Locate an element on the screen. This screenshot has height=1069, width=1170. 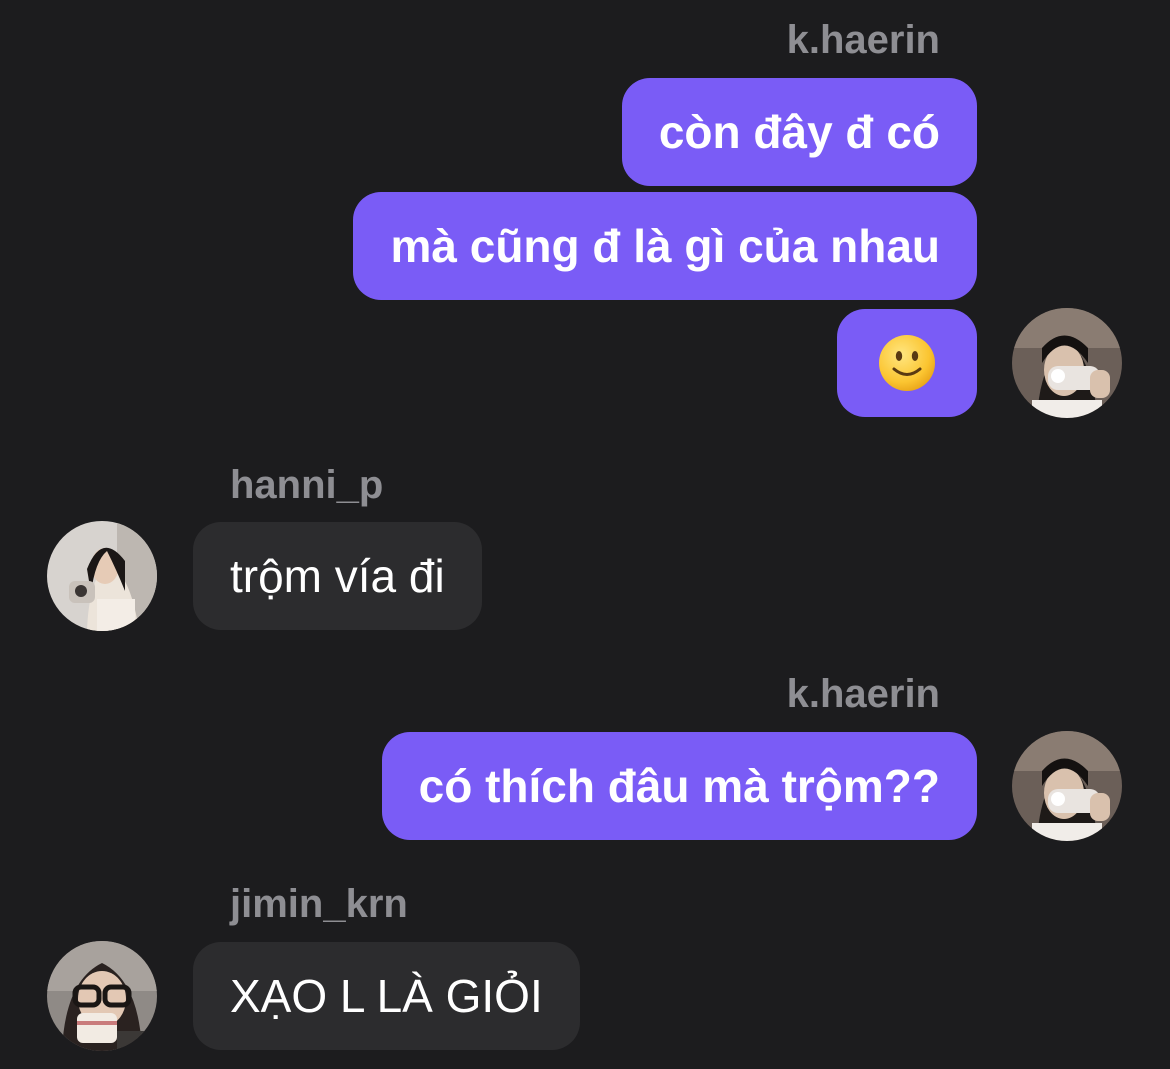
message-text: còn đây đ có is located at coordinates (799, 132).